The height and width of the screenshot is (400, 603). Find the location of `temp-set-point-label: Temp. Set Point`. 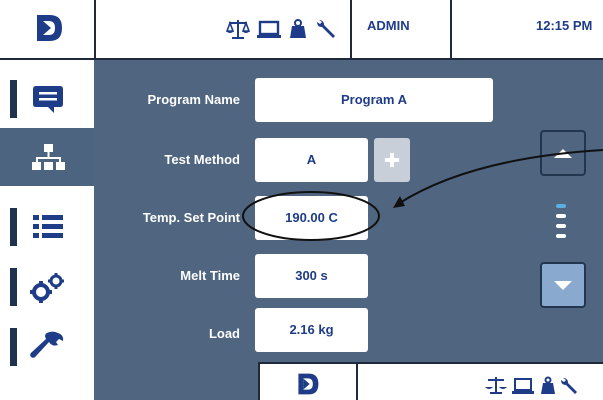

temp-set-point-label: Temp. Set Point is located at coordinates (191, 217).